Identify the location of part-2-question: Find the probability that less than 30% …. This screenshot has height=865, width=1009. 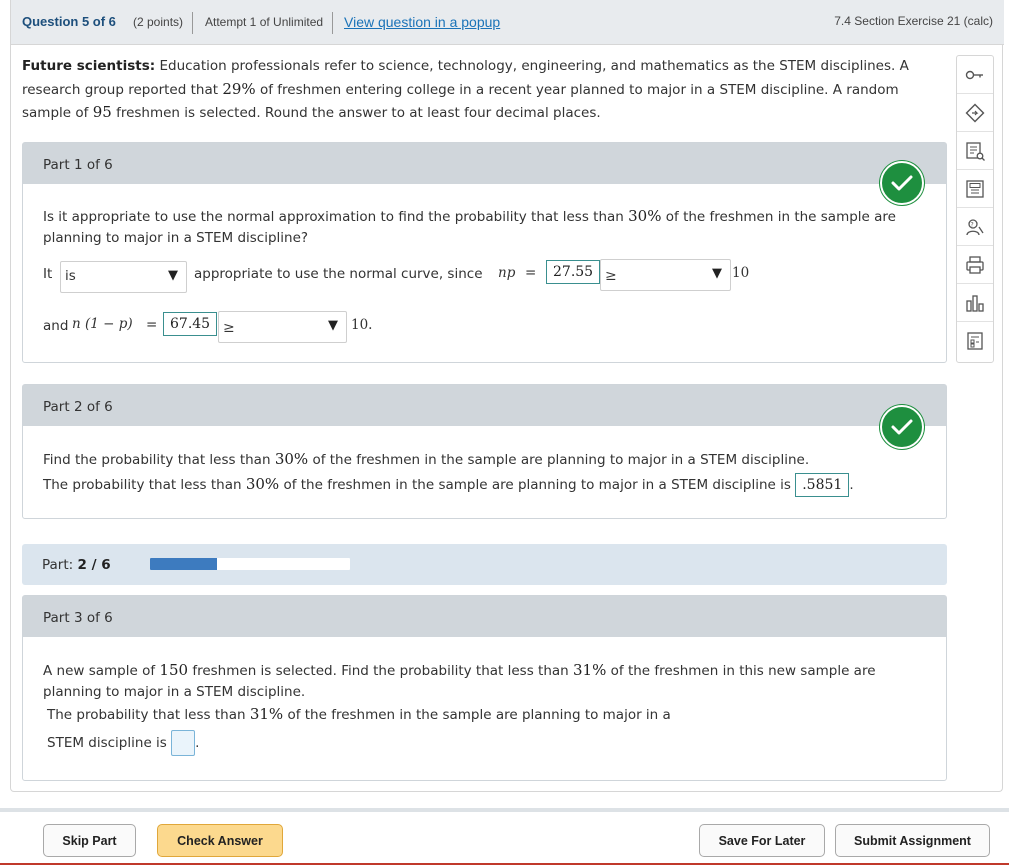
(483, 460).